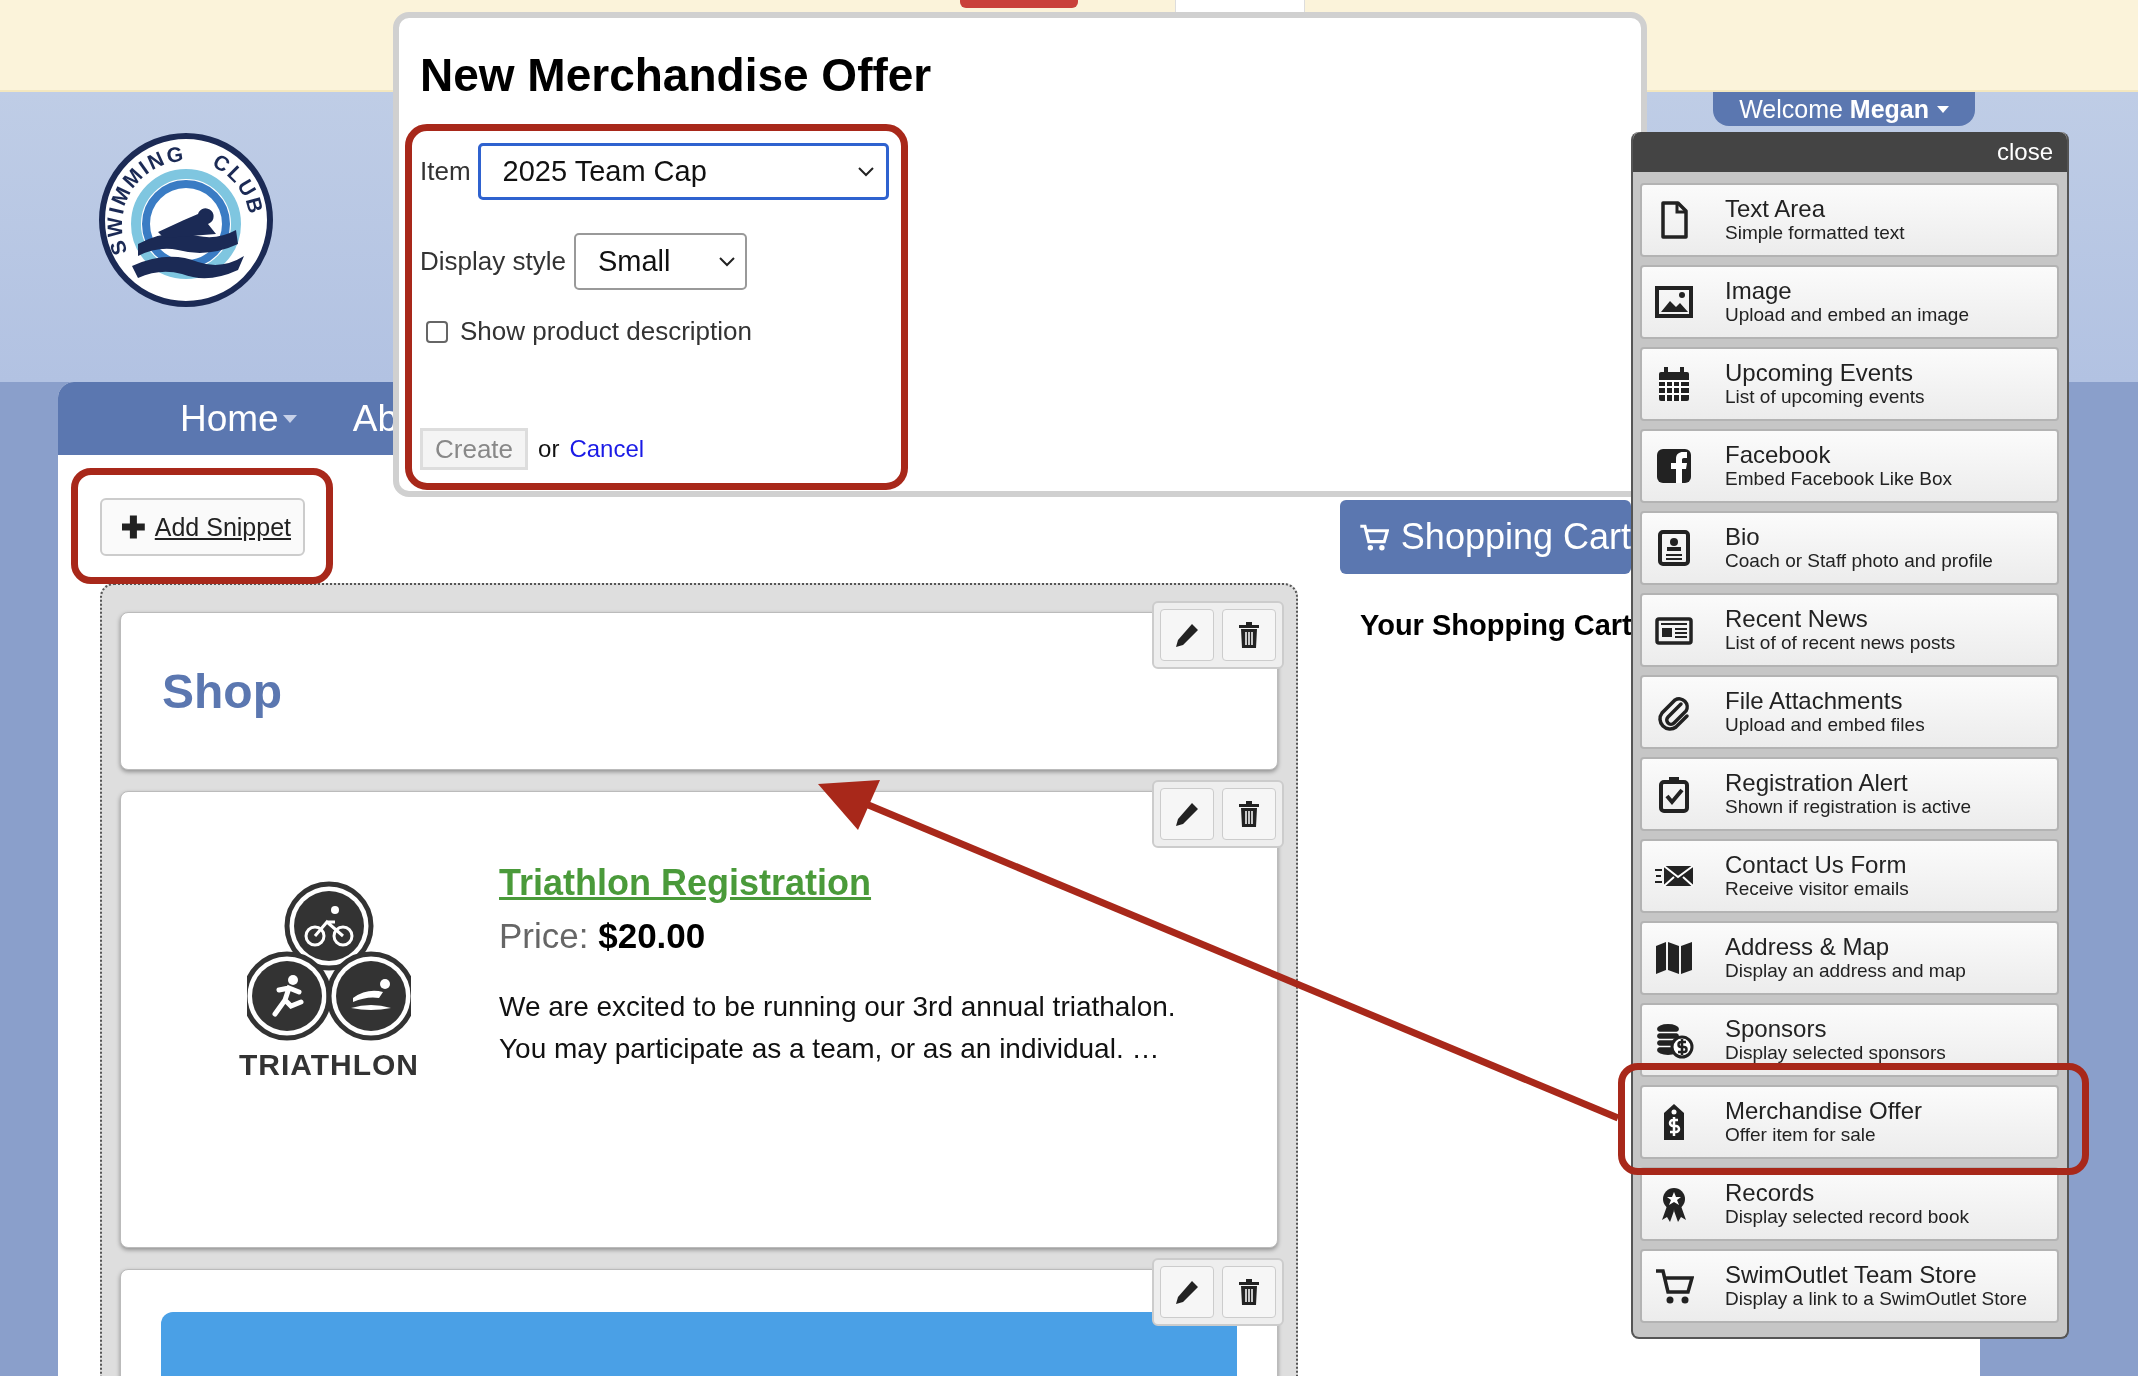  I want to click on snippet-option: Address & Map Display an address and map, so click(1849, 958).